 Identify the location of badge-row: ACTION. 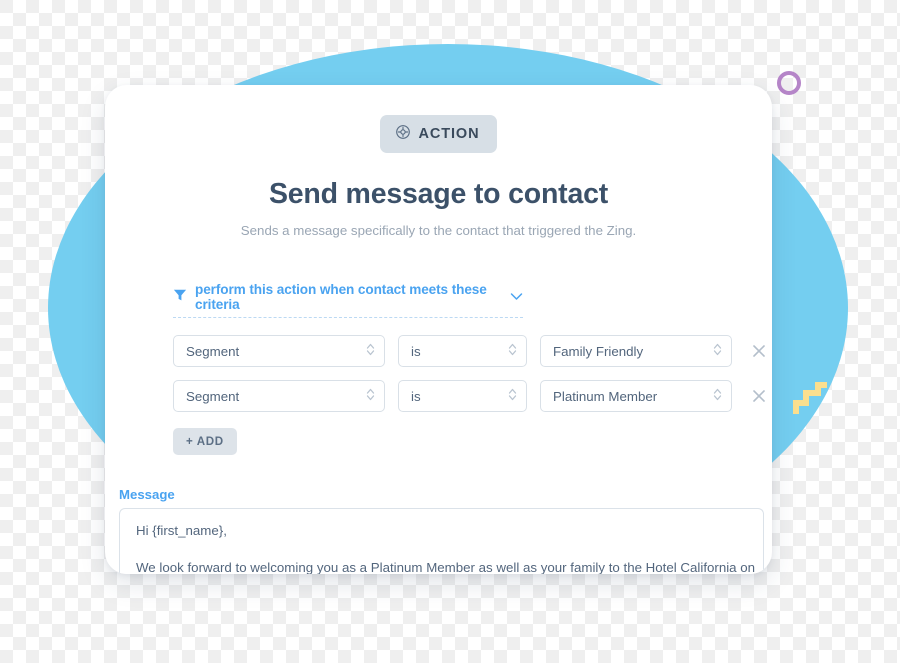
(438, 134).